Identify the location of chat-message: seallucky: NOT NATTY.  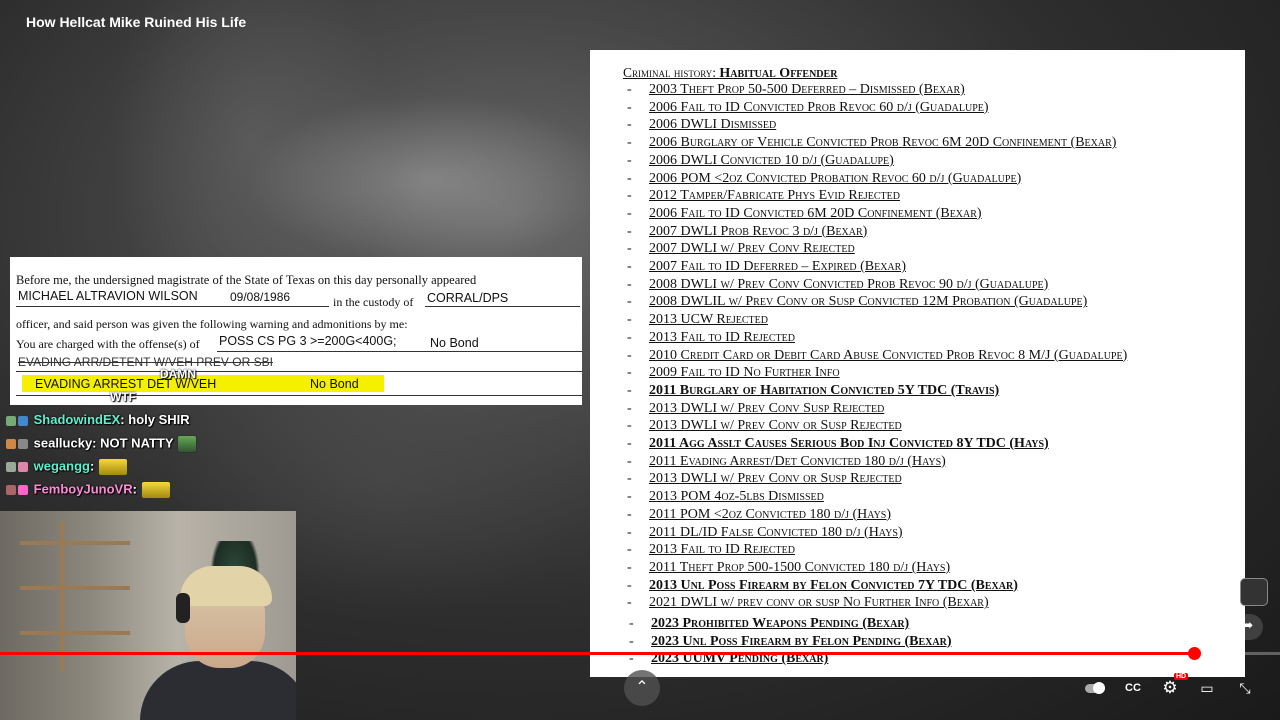
(101, 444).